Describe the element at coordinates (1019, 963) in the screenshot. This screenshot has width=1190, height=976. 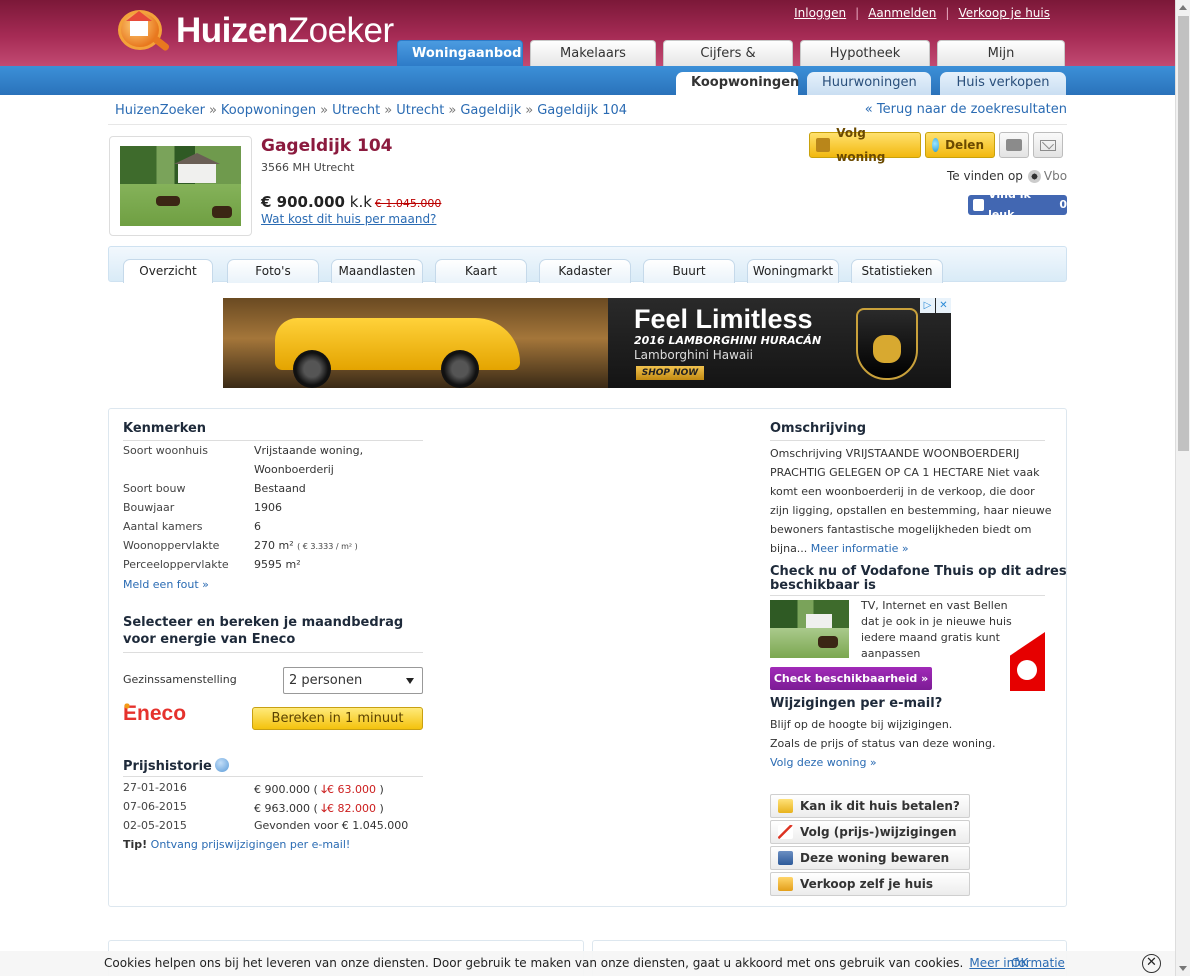
I see `cookie-ok-button: OK` at that location.